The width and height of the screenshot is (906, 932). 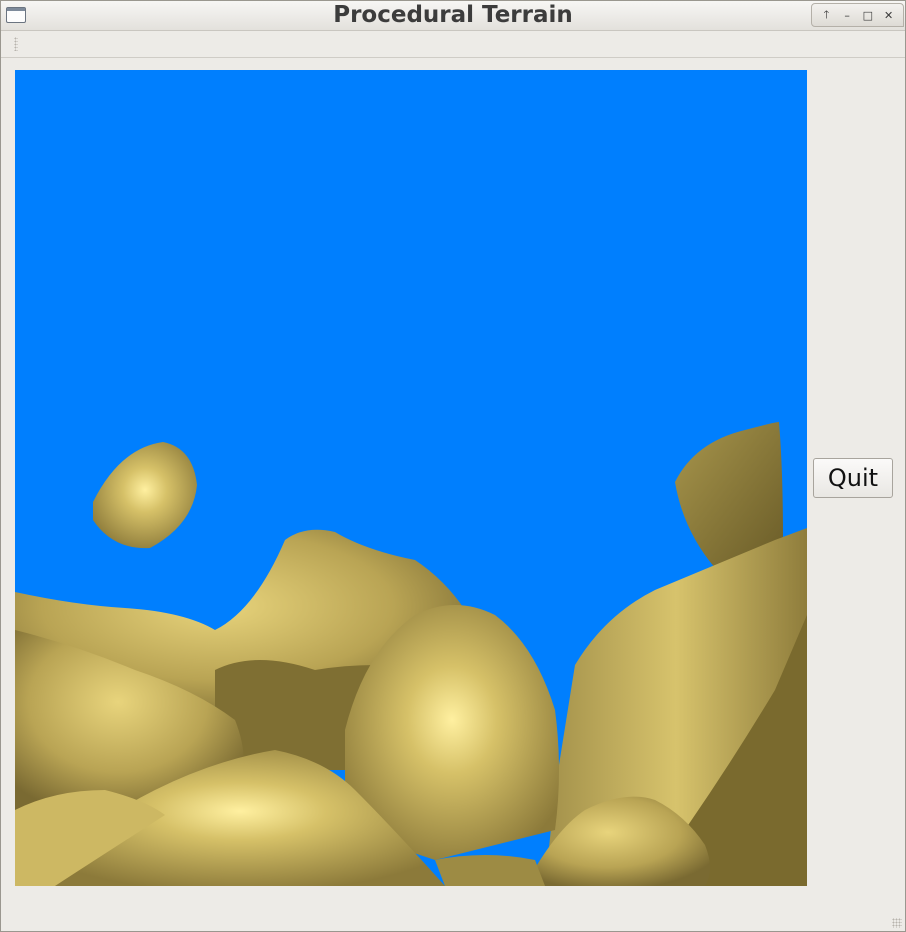 I want to click on toolbar, so click(x=453, y=44).